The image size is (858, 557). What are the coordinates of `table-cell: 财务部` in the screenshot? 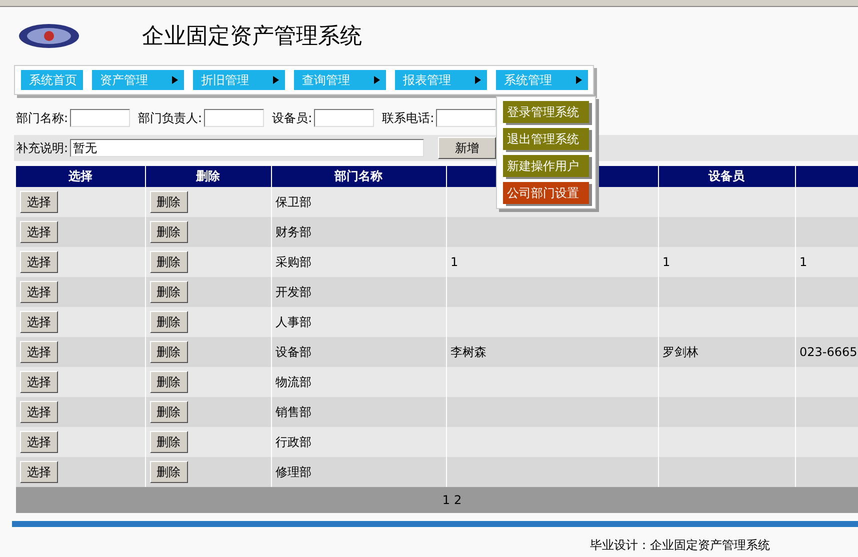 It's located at (294, 231).